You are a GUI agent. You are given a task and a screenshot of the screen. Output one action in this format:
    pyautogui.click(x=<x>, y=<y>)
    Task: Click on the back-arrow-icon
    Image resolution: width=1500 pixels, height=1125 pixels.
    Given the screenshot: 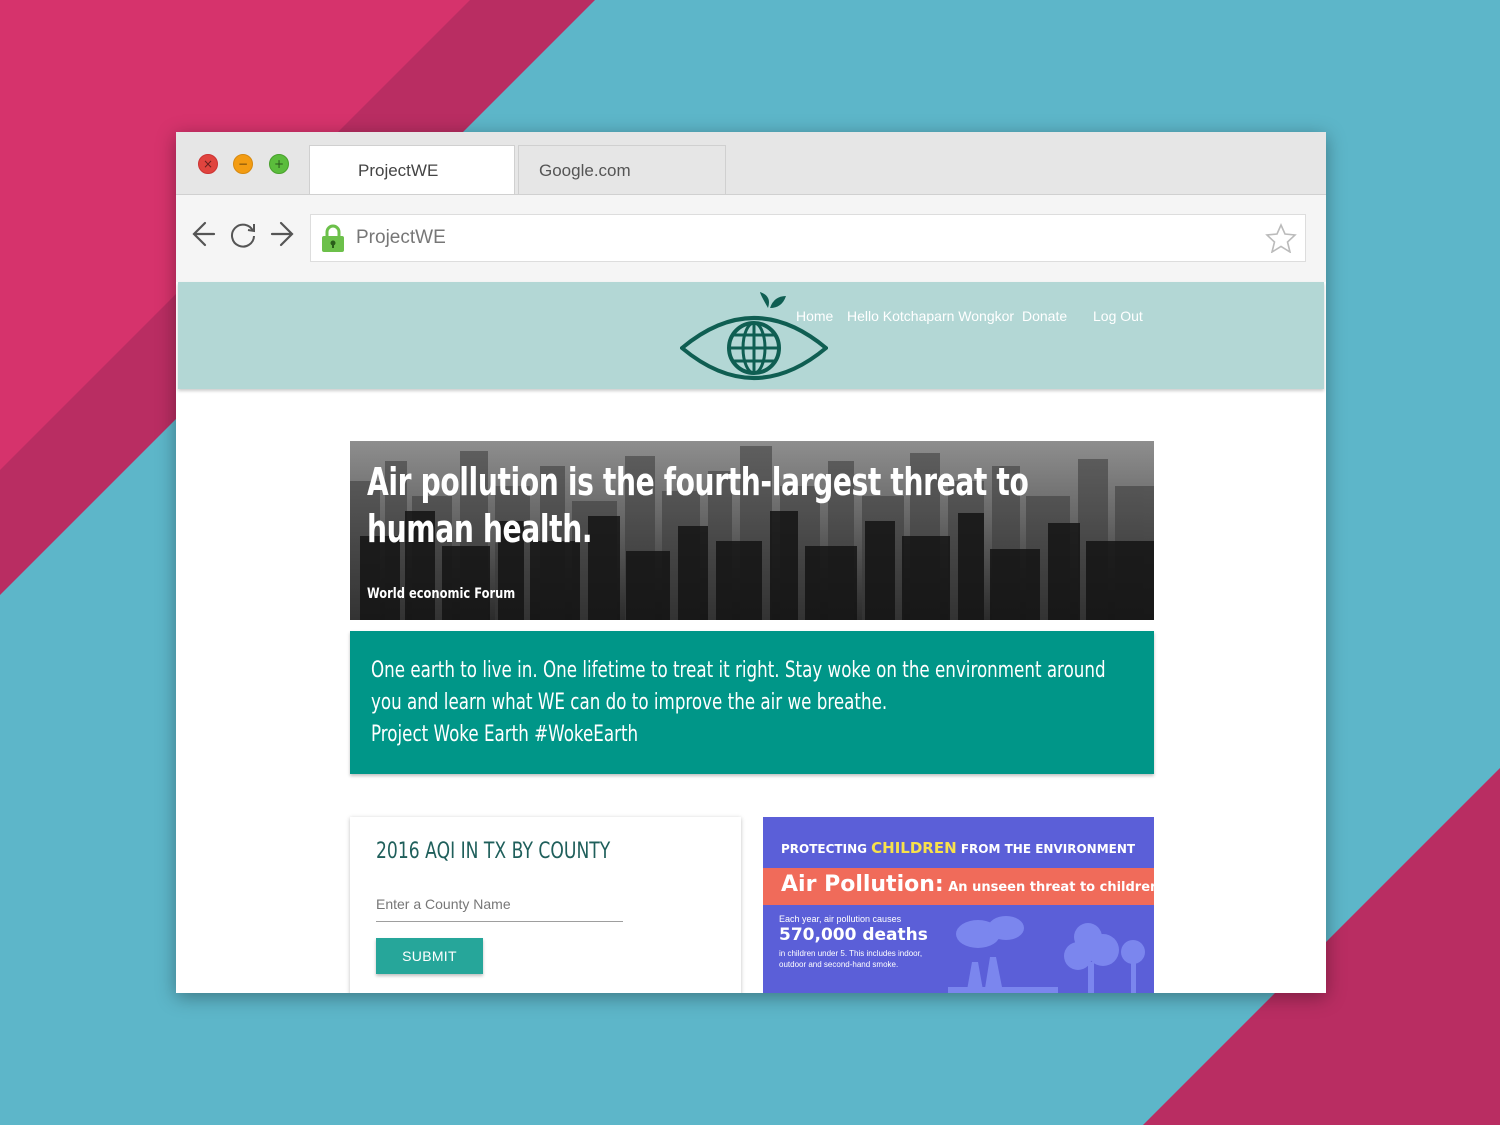 What is the action you would take?
    pyautogui.click(x=203, y=234)
    